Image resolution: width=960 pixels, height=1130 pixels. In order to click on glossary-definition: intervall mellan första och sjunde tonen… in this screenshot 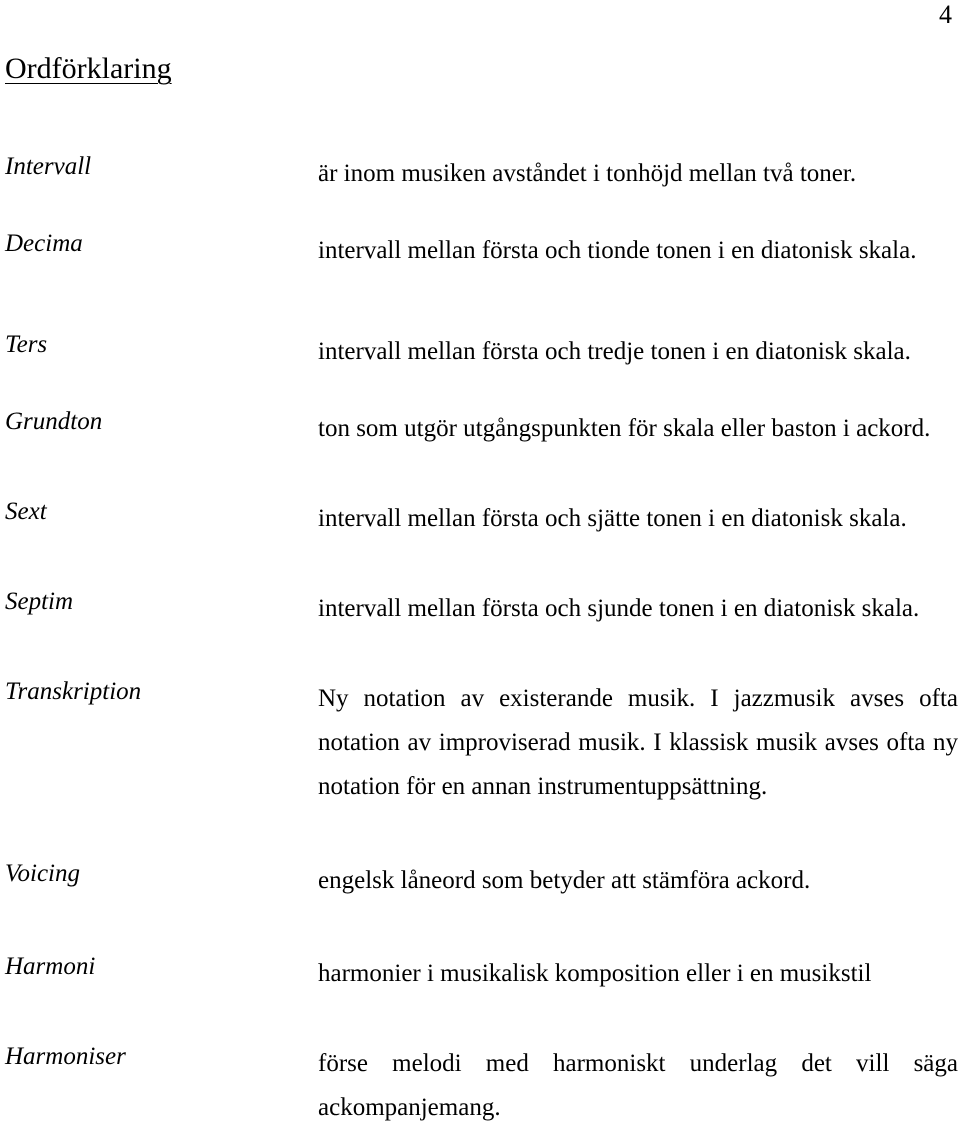, I will do `click(619, 608)`.